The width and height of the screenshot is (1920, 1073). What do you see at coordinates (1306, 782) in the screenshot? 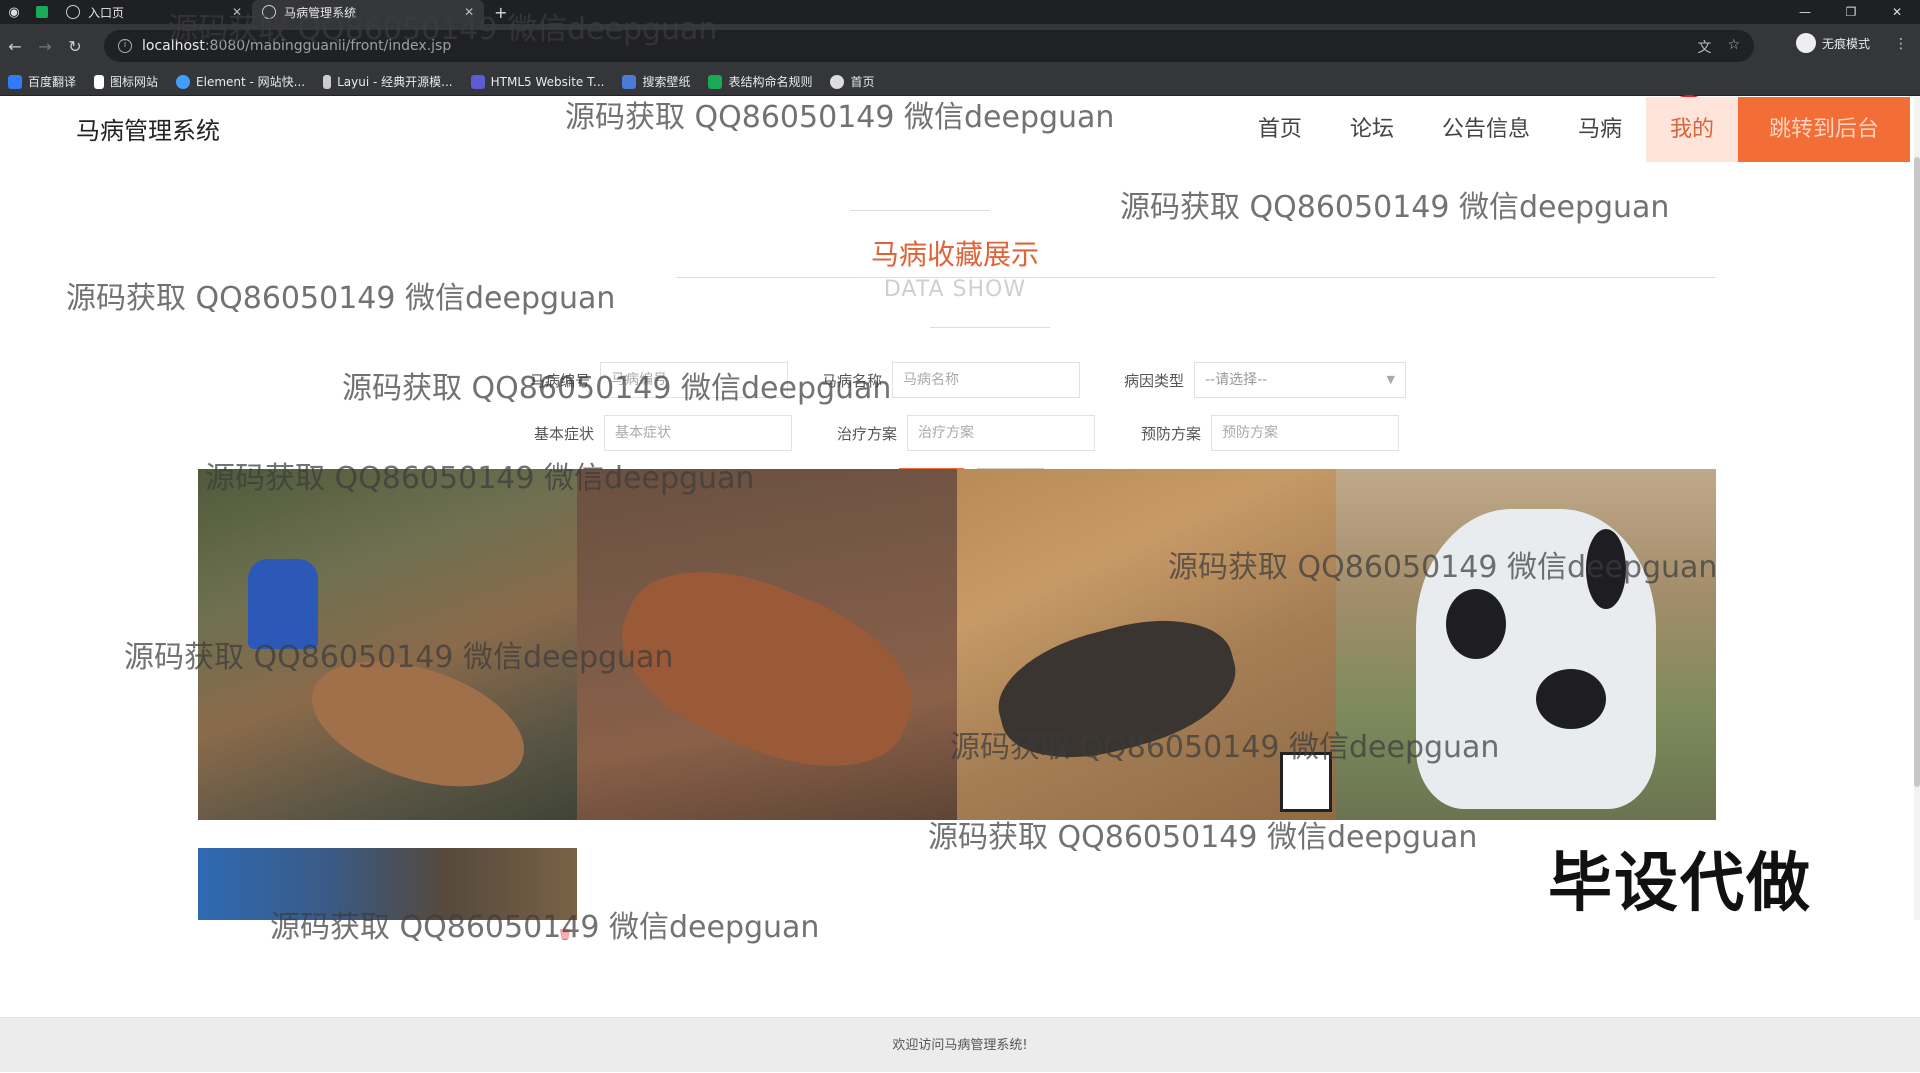
I see `qr-code-icon` at bounding box center [1306, 782].